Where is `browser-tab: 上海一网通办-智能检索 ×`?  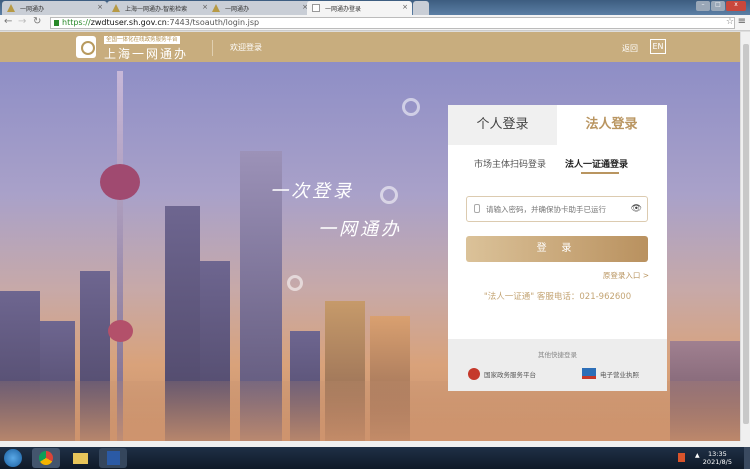
browser-tab: 上海一网通办-智能检索 × is located at coordinates (159, 8).